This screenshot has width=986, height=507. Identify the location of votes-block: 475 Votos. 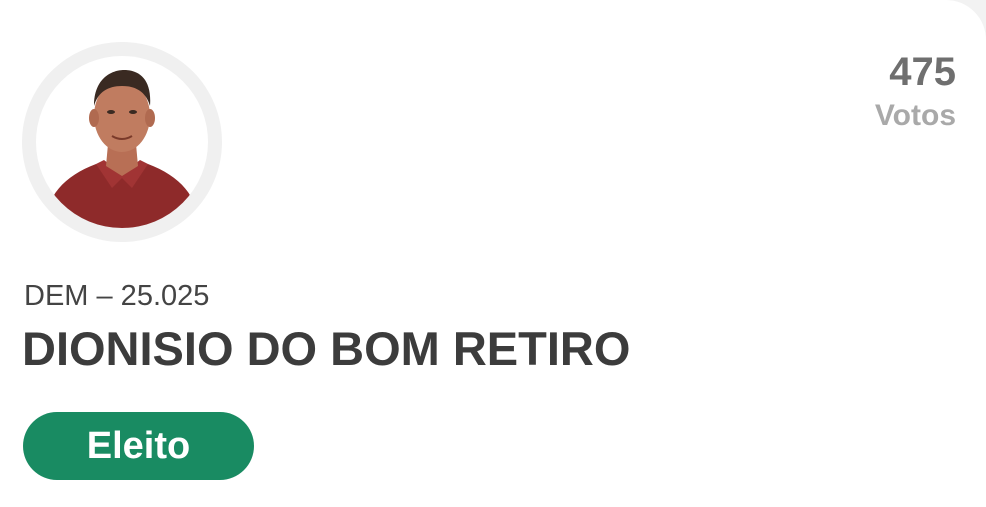
(915, 92).